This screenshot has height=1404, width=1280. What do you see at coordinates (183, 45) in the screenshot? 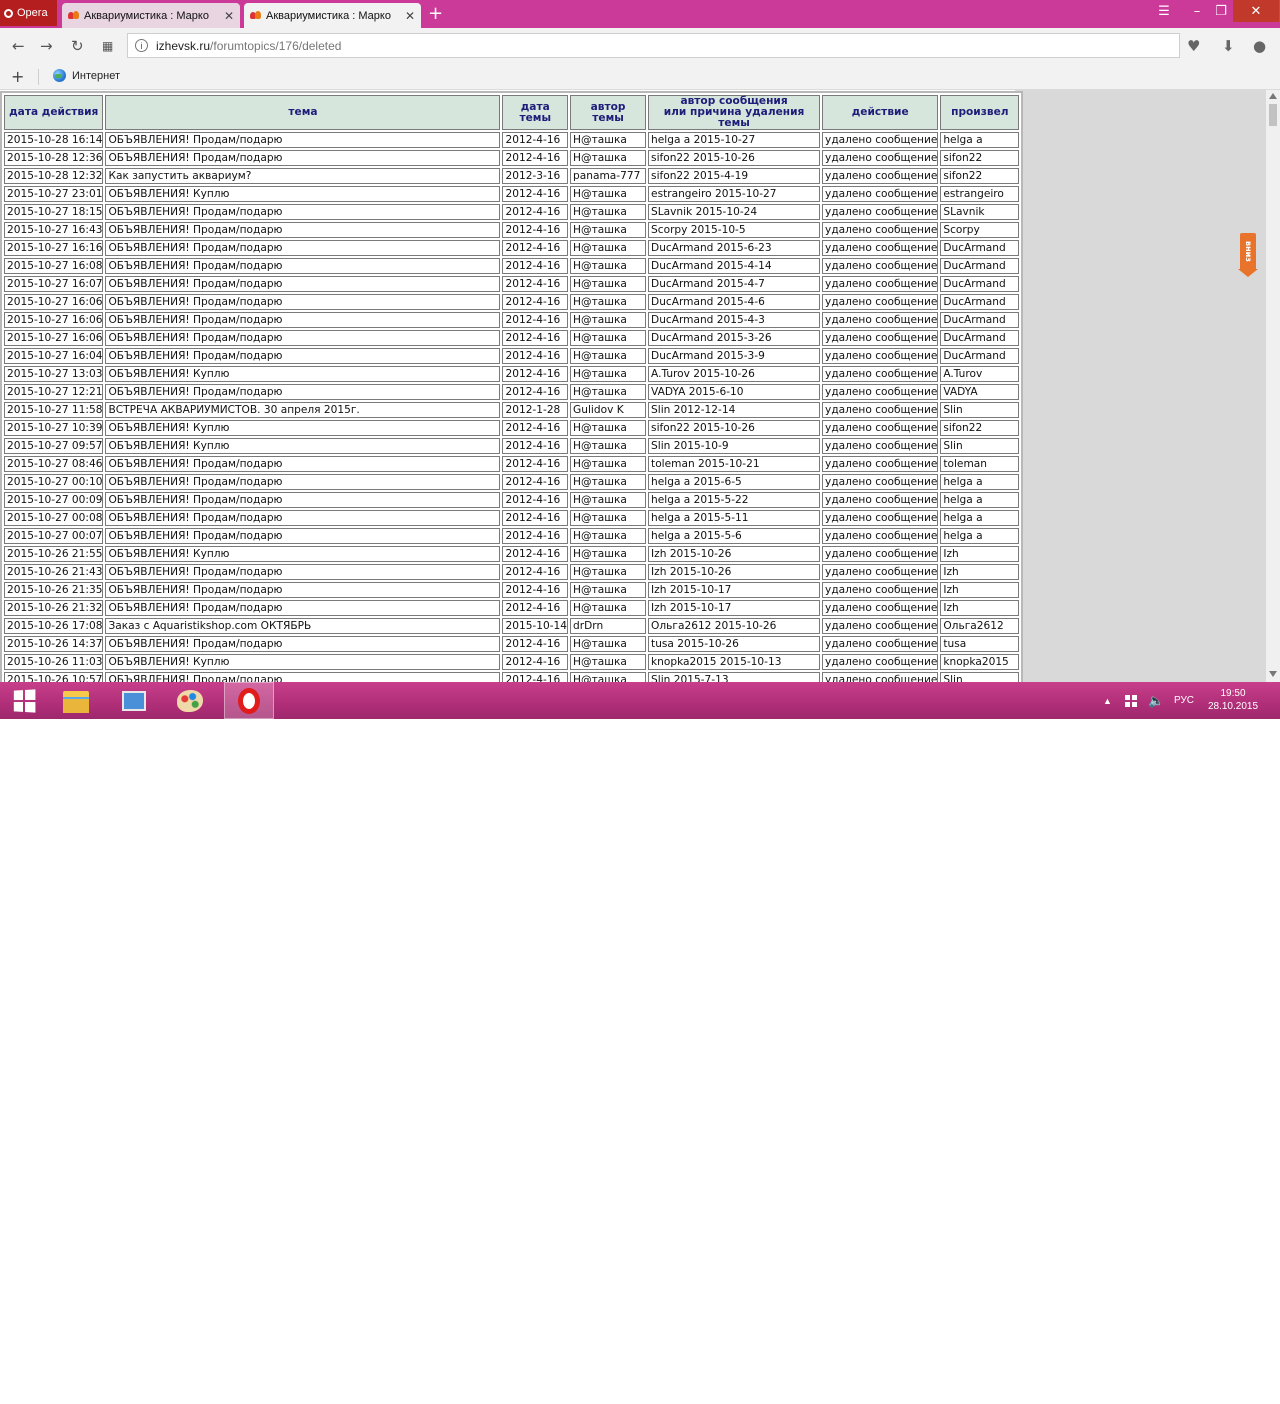
I see `url-host: izhevsk.ru` at bounding box center [183, 45].